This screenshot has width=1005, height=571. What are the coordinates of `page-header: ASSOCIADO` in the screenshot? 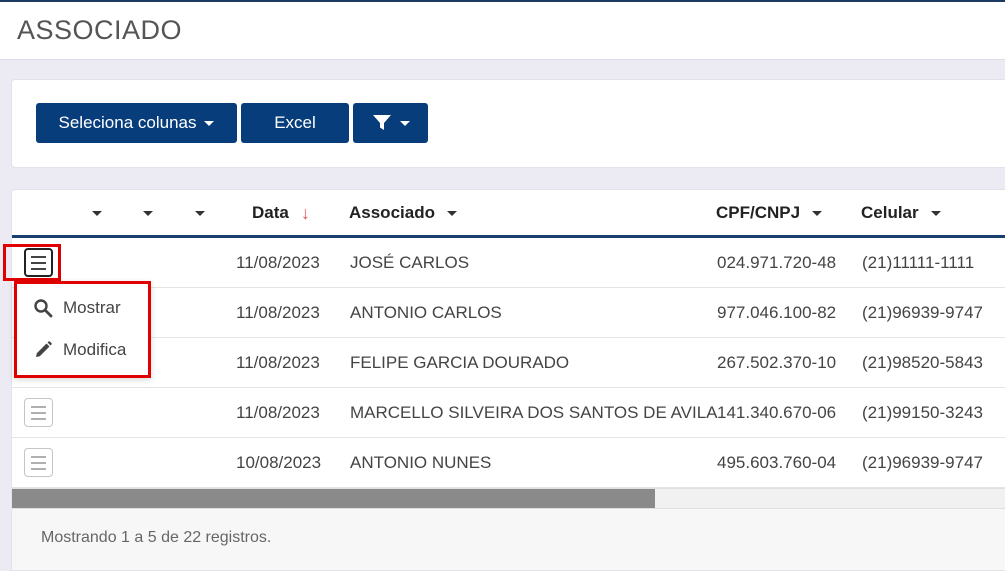 It's located at (502, 30).